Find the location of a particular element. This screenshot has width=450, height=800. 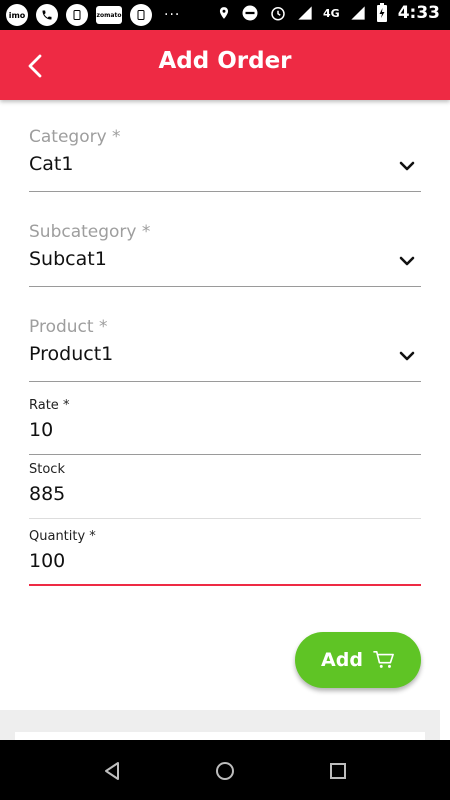

add-button: Add is located at coordinates (358, 660).